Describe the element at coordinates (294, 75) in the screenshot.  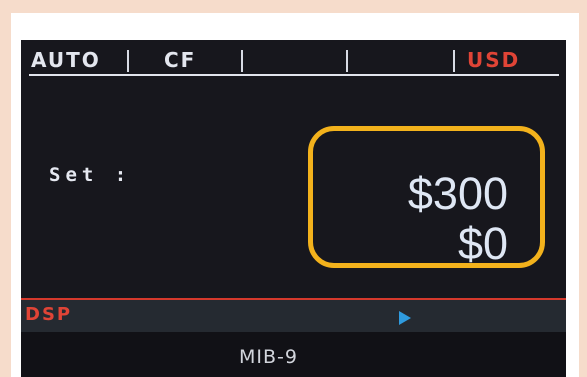
I see `status-underline` at that location.